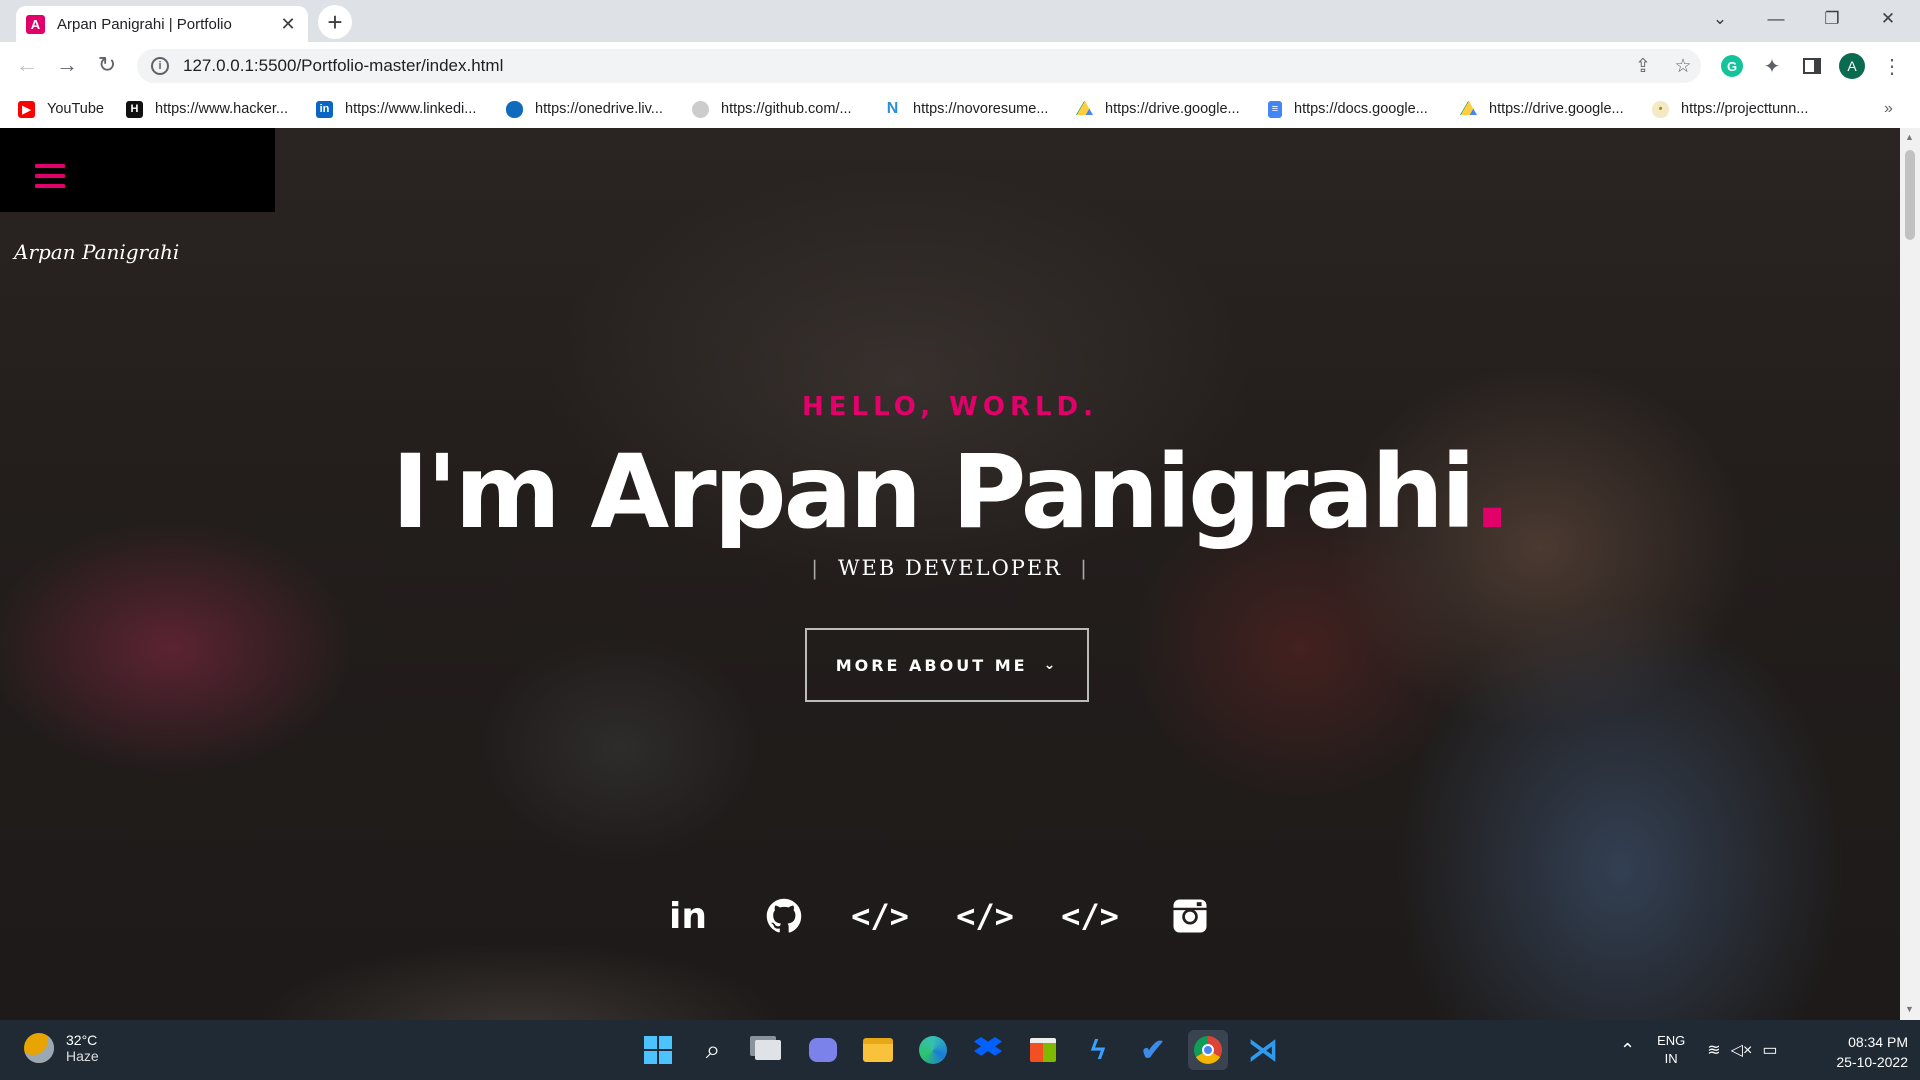 This screenshot has height=1080, width=1920. Describe the element at coordinates (1043, 1050) in the screenshot. I see `microsoft-store-icon` at that location.